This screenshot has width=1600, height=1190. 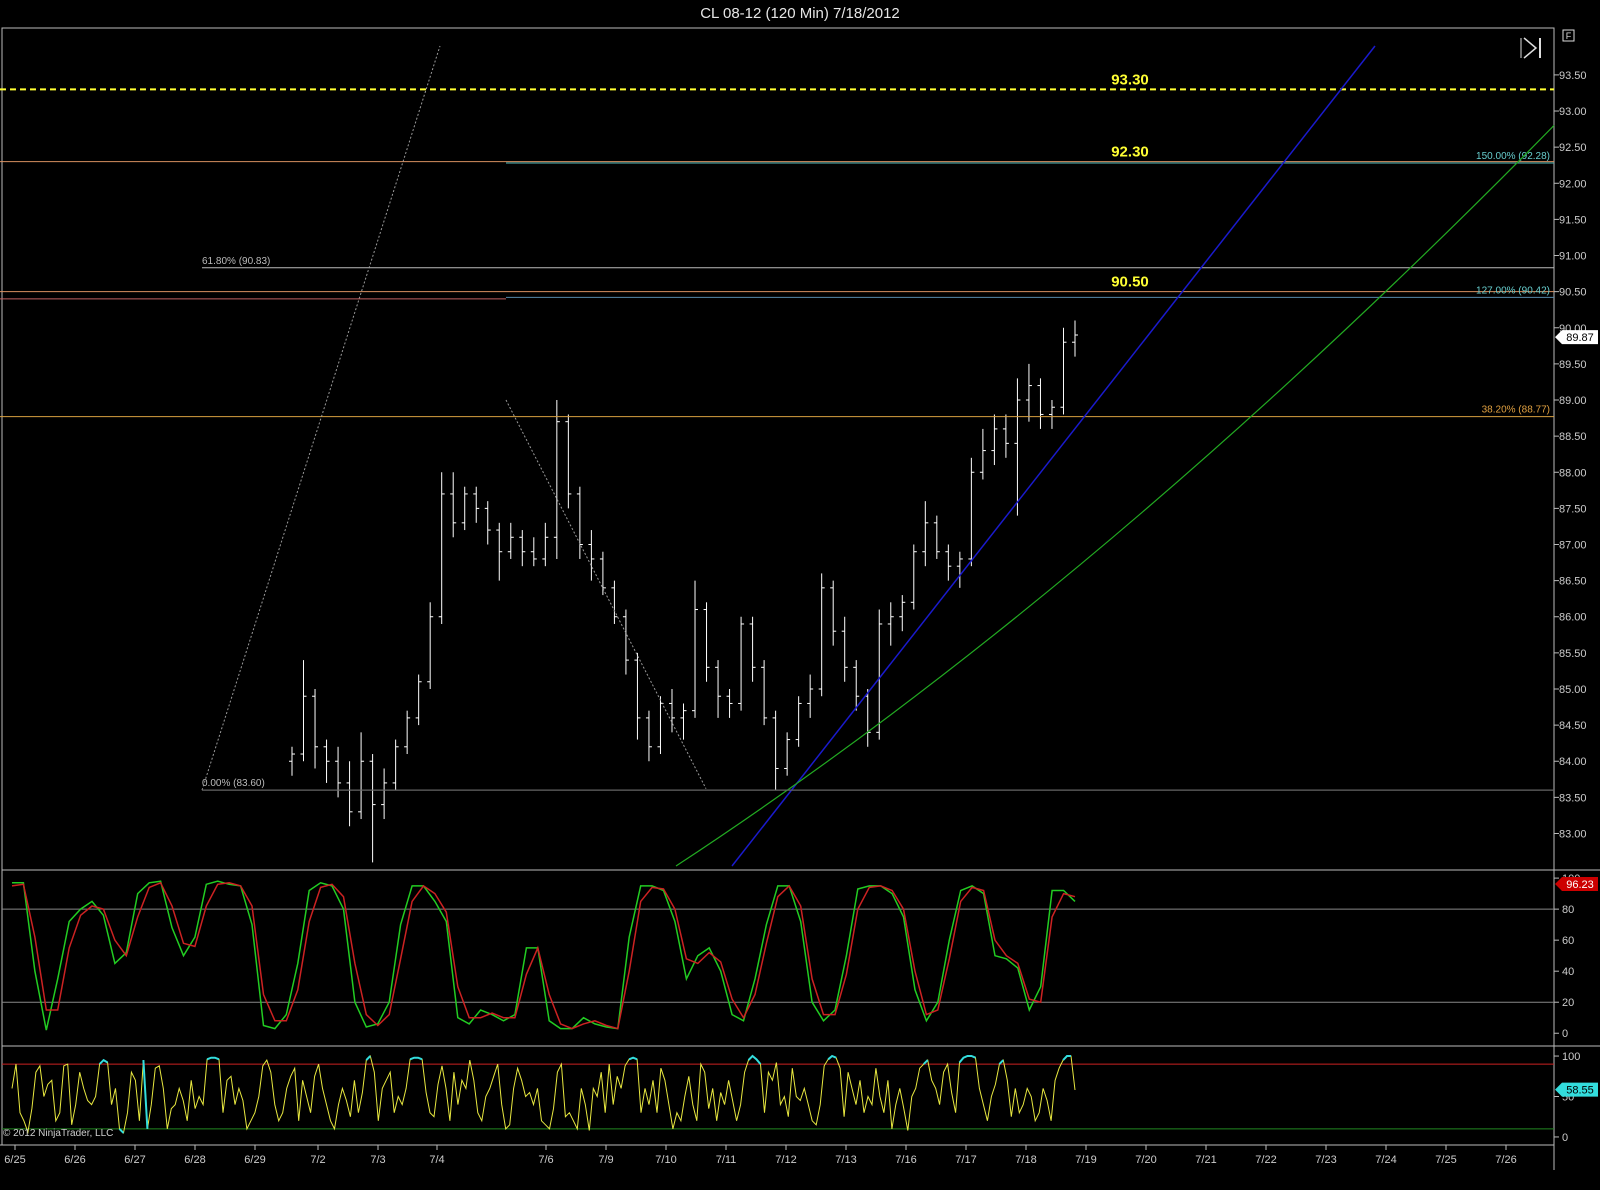 I want to click on price-tick-label: 89.50, so click(x=1573, y=365).